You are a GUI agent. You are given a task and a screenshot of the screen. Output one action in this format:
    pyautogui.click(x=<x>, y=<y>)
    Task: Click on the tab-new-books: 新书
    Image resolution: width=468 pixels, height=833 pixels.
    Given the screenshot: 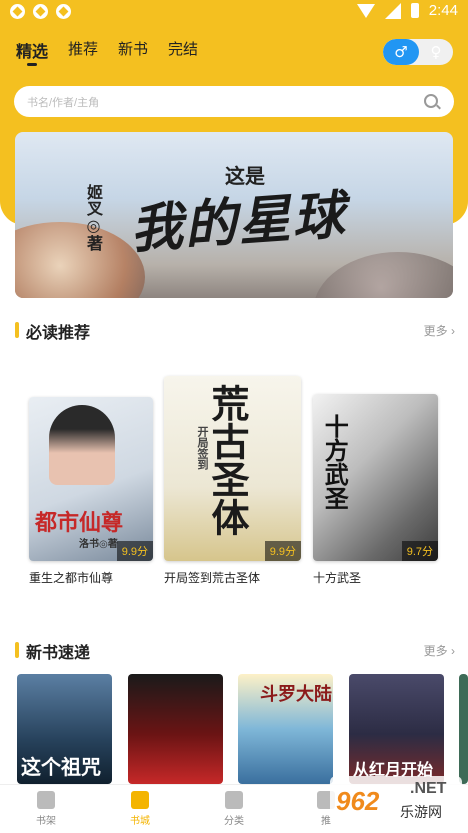 What is the action you would take?
    pyautogui.click(x=133, y=50)
    